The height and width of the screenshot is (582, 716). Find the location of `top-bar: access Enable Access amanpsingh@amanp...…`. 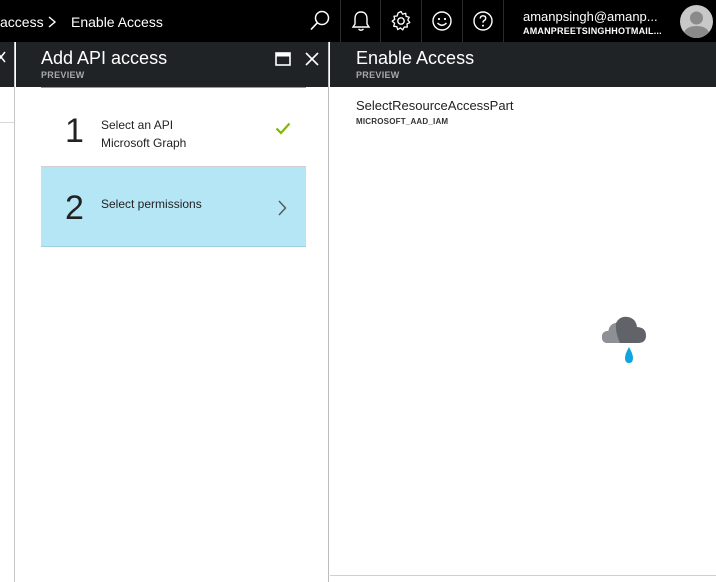

top-bar: access Enable Access amanpsingh@amanp...… is located at coordinates (358, 21).